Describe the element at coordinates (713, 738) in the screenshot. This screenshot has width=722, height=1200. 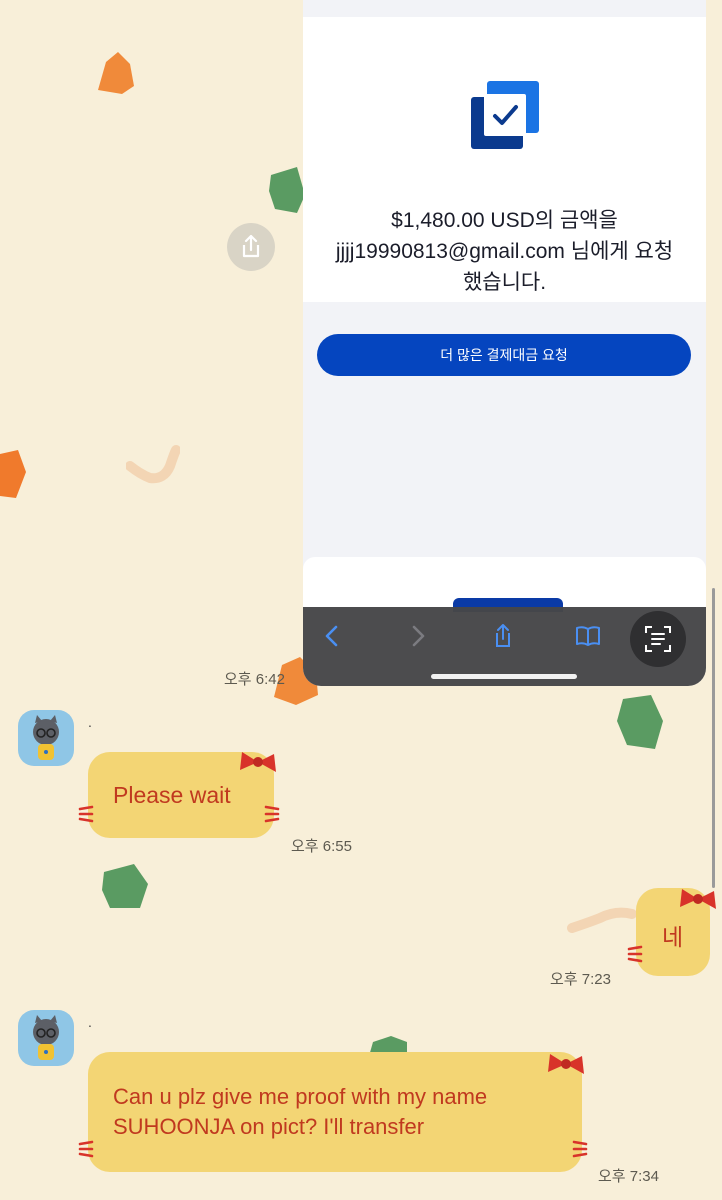
I see `scrollbar` at that location.